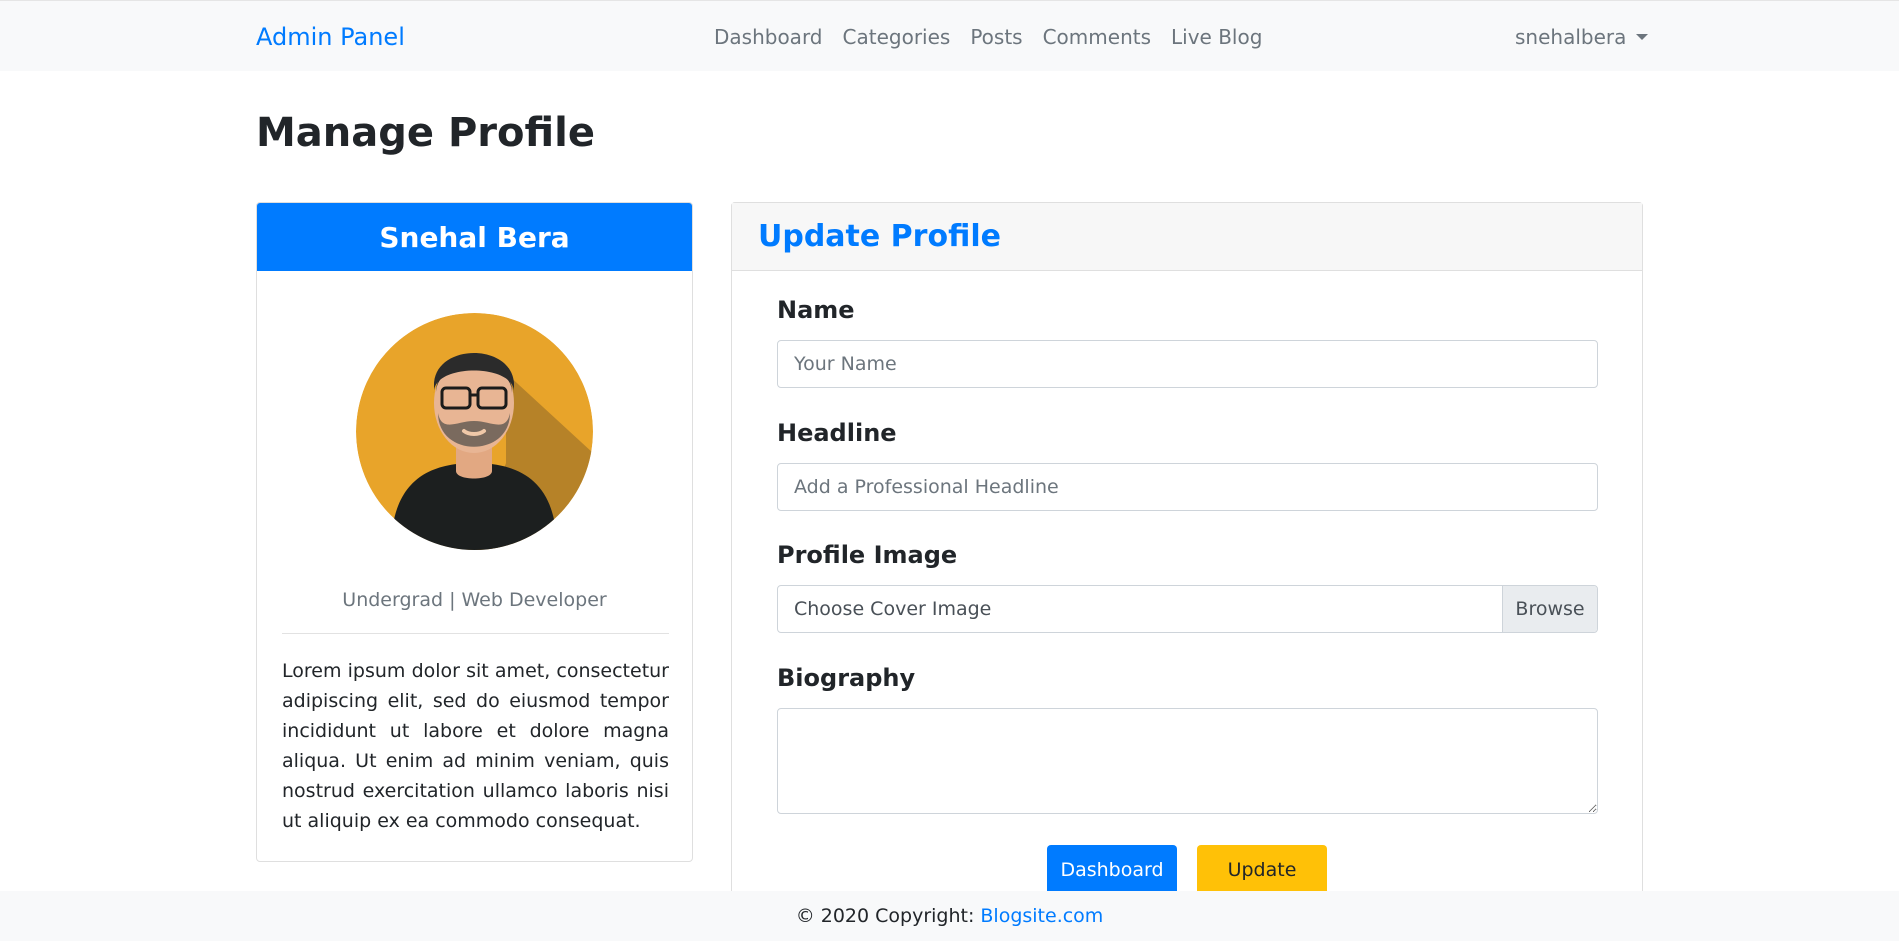 This screenshot has width=1899, height=941. Describe the element at coordinates (1549, 609) in the screenshot. I see `browse-button: Browse` at that location.